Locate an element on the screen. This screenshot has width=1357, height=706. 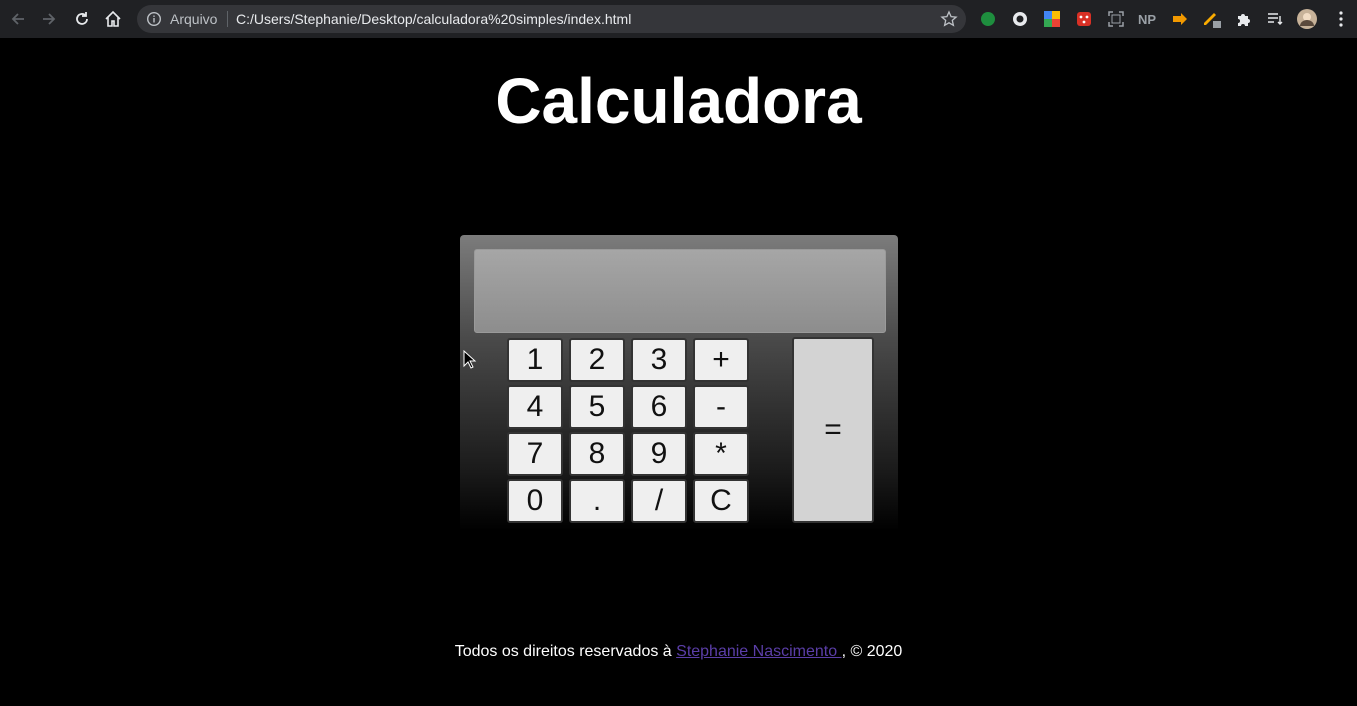
reload-button is located at coordinates (82, 19).